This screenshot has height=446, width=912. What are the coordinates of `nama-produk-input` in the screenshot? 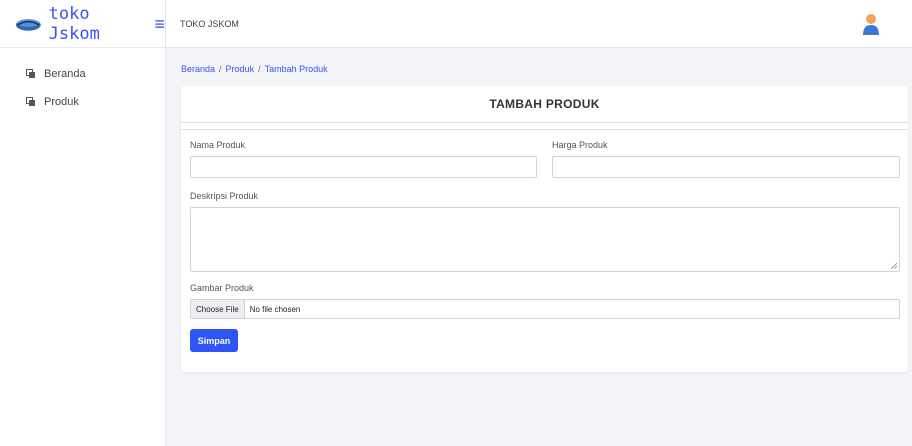 It's located at (363, 167).